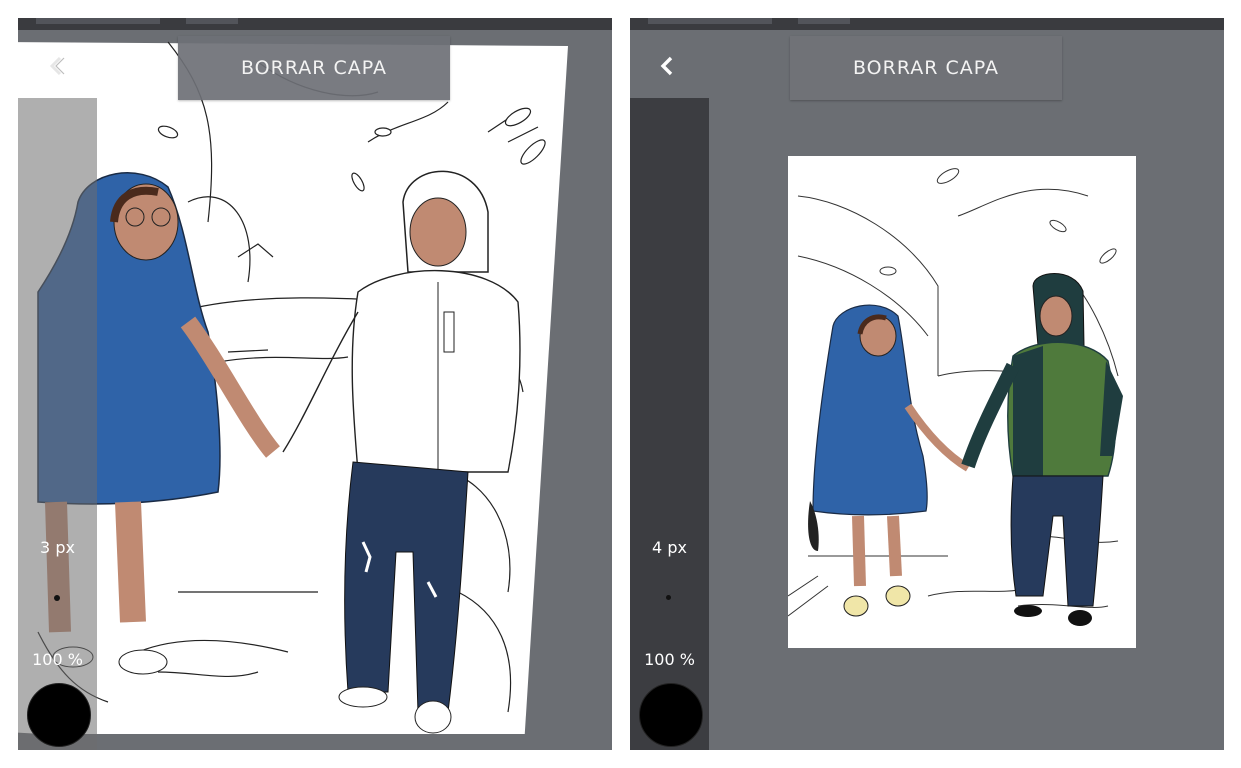 This screenshot has height=768, width=1241. I want to click on brush-size-label: 3 px, so click(57, 547).